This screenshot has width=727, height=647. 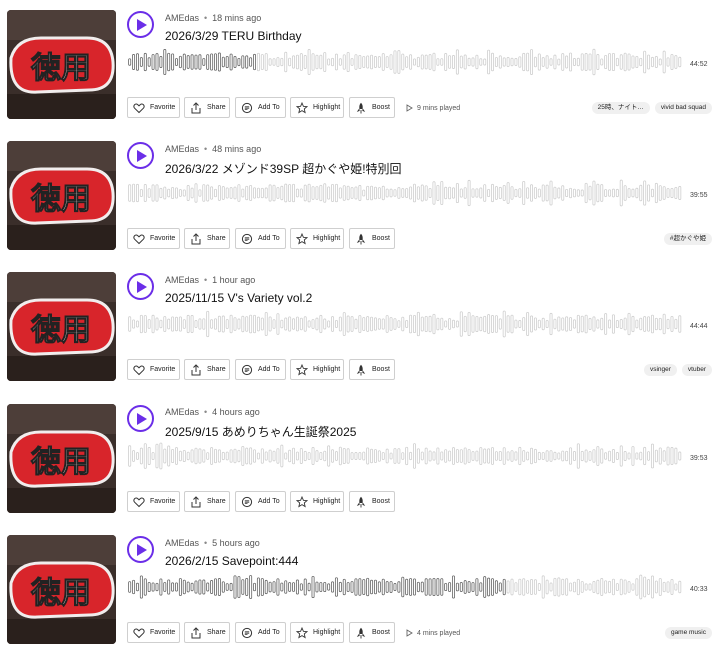 I want to click on tag-chip: vsinger, so click(x=660, y=370).